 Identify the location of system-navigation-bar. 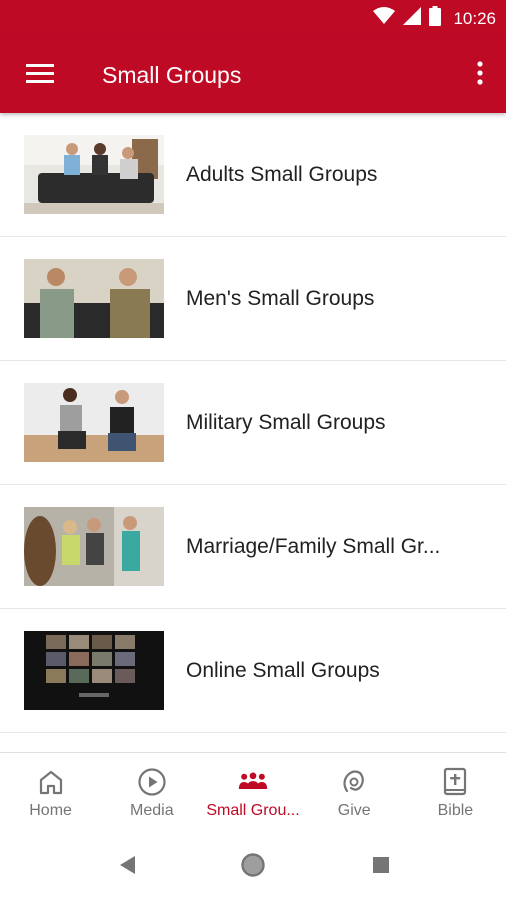
(253, 867).